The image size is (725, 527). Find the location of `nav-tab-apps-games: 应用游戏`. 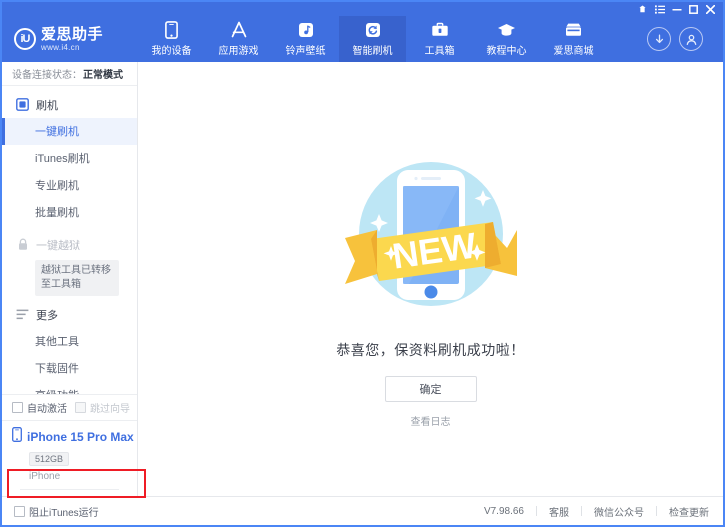

nav-tab-apps-games: 应用游戏 is located at coordinates (238, 39).